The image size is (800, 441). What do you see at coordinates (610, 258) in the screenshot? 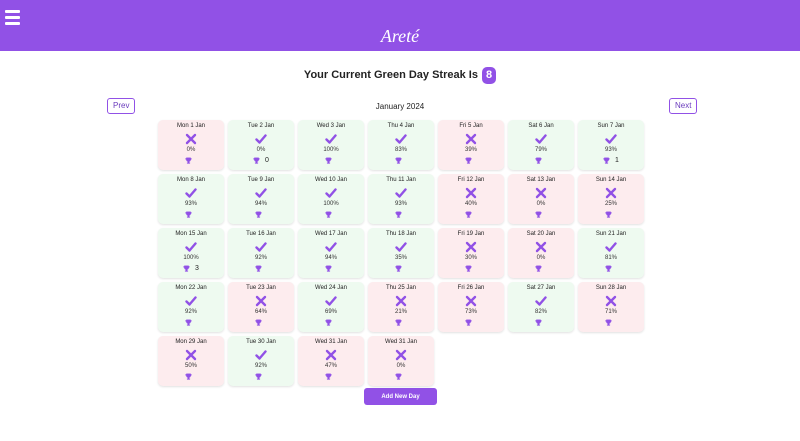
I see `day-percentage: 81%` at bounding box center [610, 258].